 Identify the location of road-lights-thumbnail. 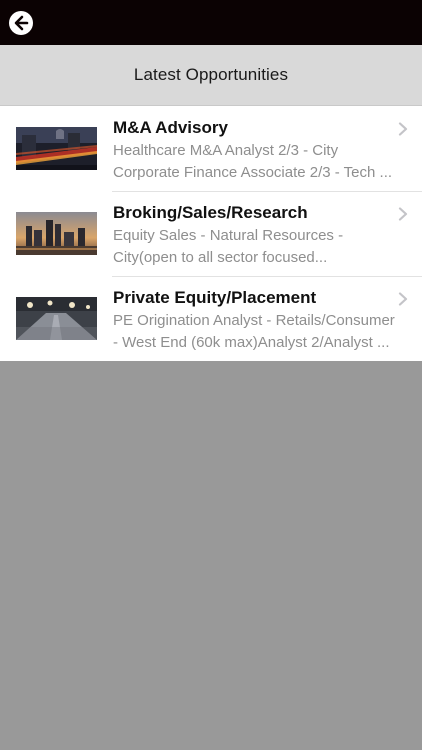
(56, 318).